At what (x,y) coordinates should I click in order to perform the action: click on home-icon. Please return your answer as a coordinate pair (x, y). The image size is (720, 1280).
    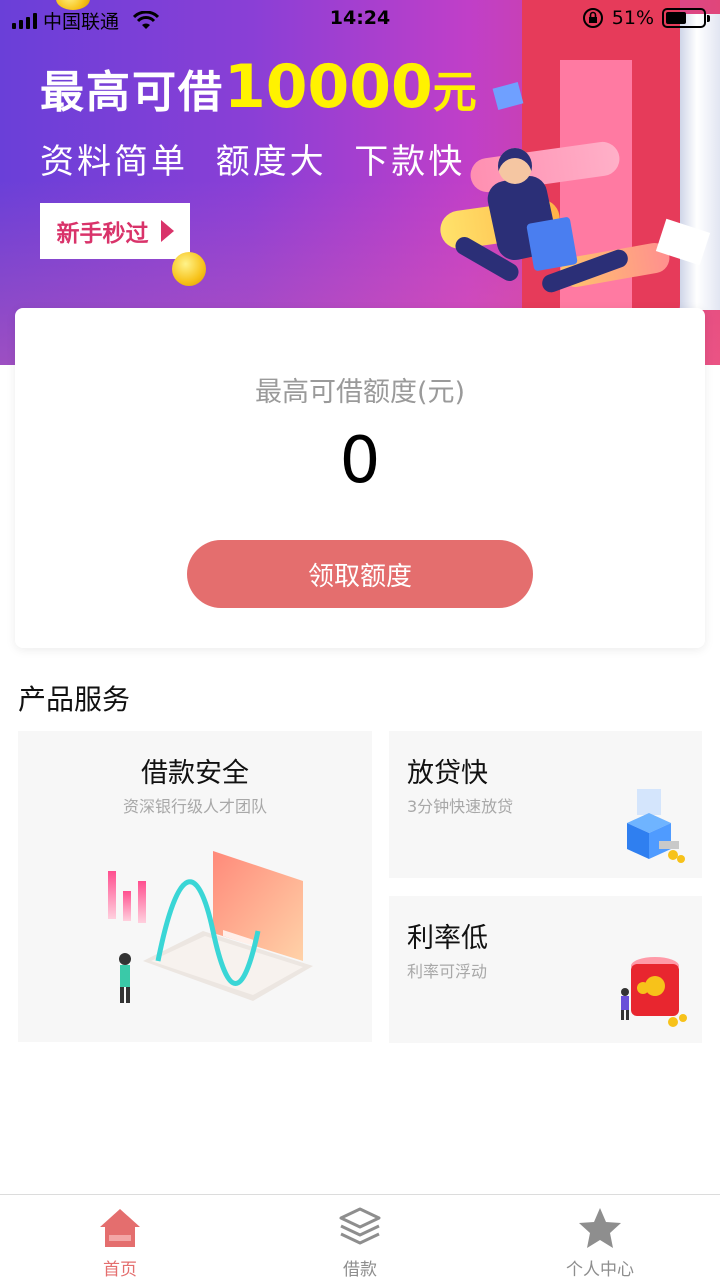
    Looking at the image, I should click on (120, 1228).